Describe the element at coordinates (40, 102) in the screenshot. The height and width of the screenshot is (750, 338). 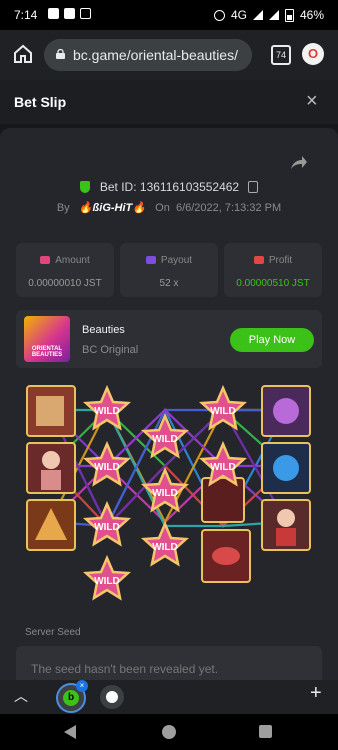
I see `page-title: Bet Slip` at that location.